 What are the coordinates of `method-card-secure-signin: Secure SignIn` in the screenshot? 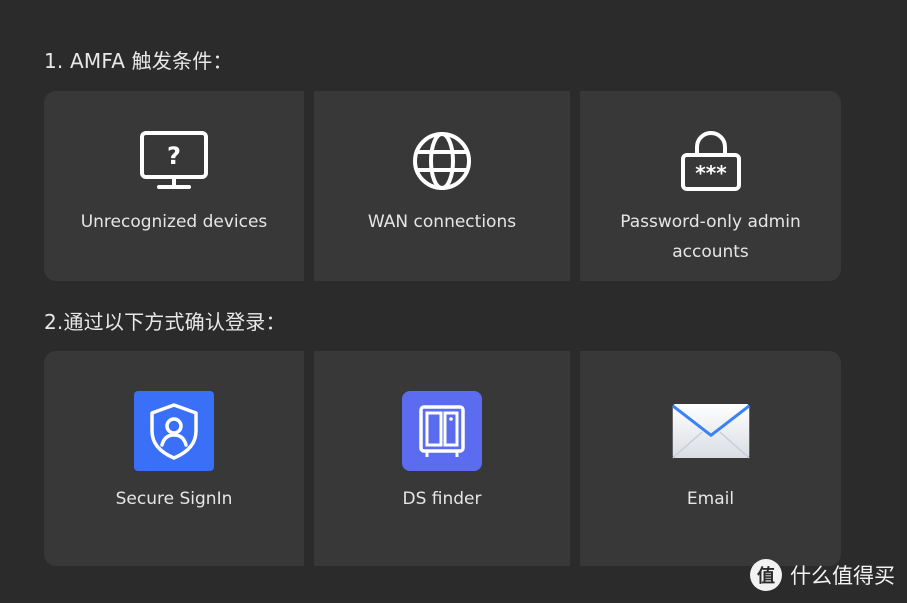 It's located at (174, 458).